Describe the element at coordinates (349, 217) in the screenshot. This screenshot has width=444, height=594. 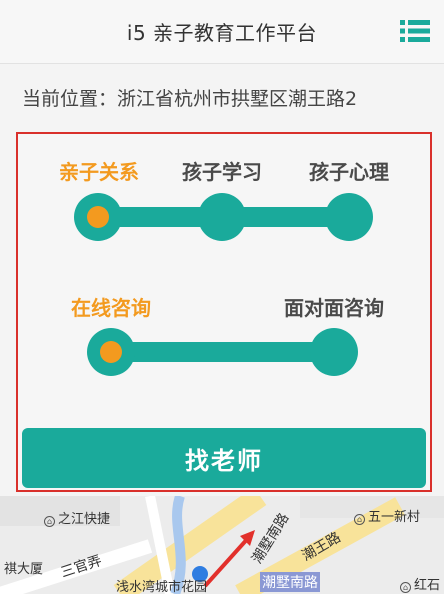
I see `step-node-child-psychology` at that location.